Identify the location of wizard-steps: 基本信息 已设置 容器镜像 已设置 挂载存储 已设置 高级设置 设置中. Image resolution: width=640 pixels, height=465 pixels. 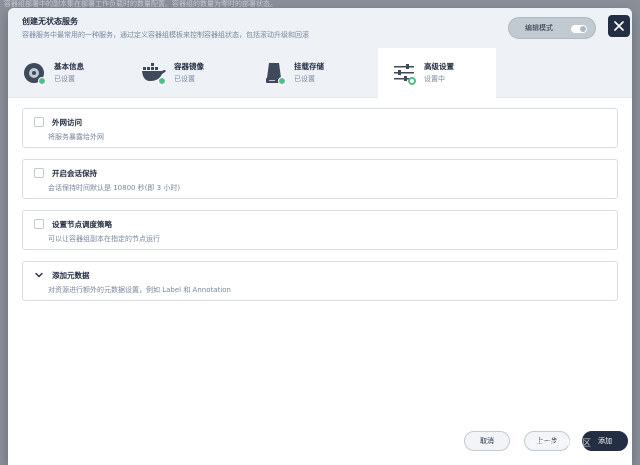
(320, 73).